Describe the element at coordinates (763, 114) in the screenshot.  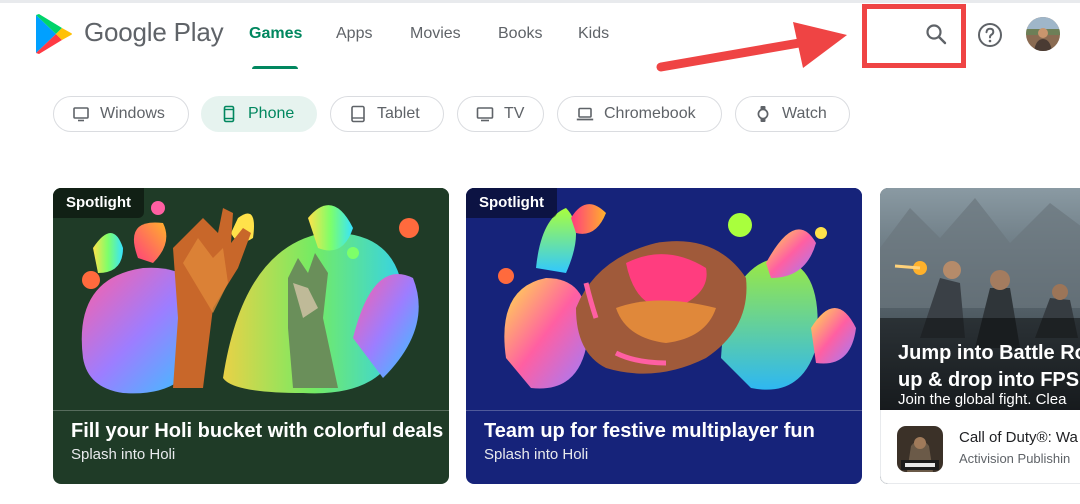
I see `watch-icon` at that location.